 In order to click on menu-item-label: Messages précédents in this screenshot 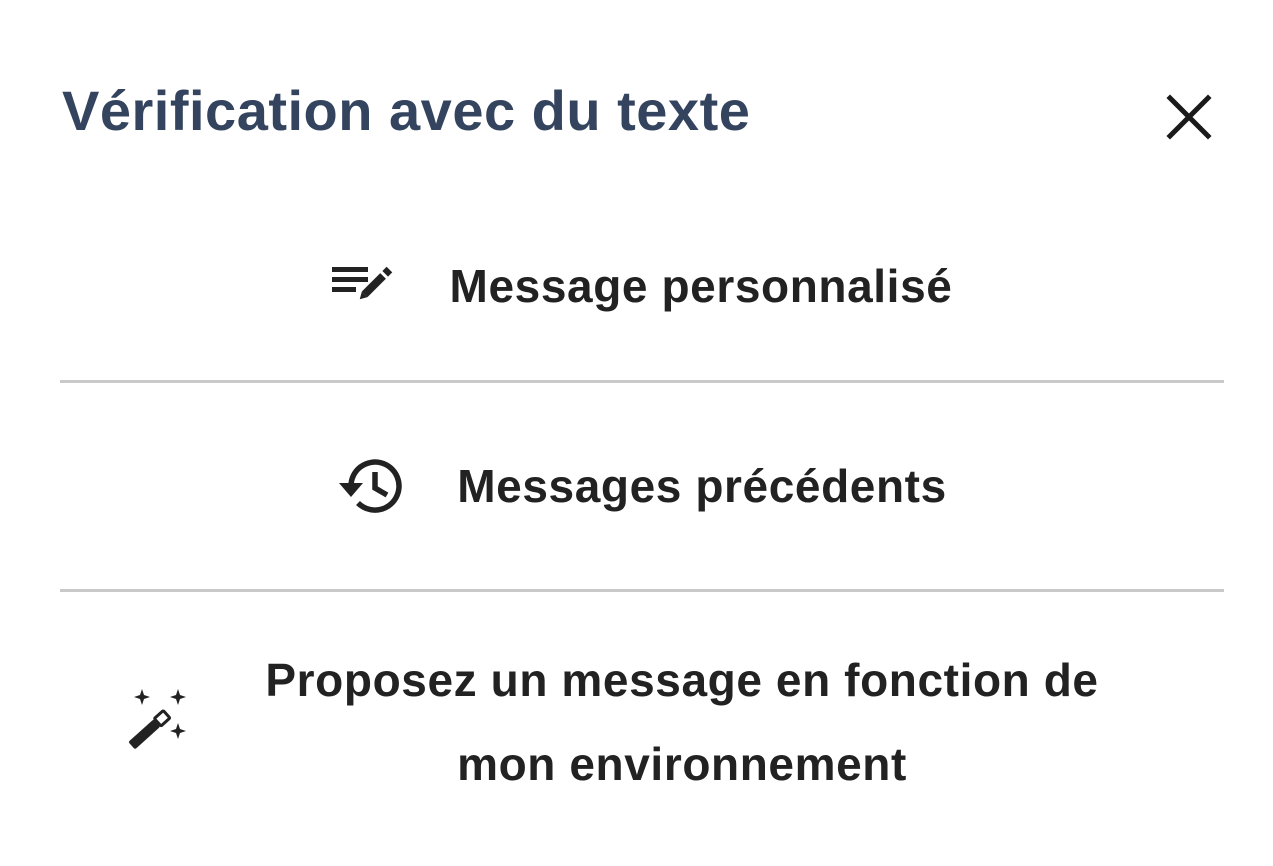, I will do `click(702, 486)`.